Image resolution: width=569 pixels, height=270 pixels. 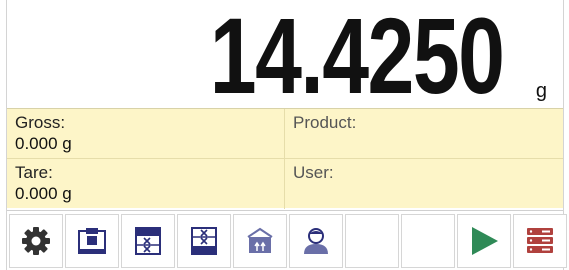 I want to click on start-button, so click(x=484, y=241).